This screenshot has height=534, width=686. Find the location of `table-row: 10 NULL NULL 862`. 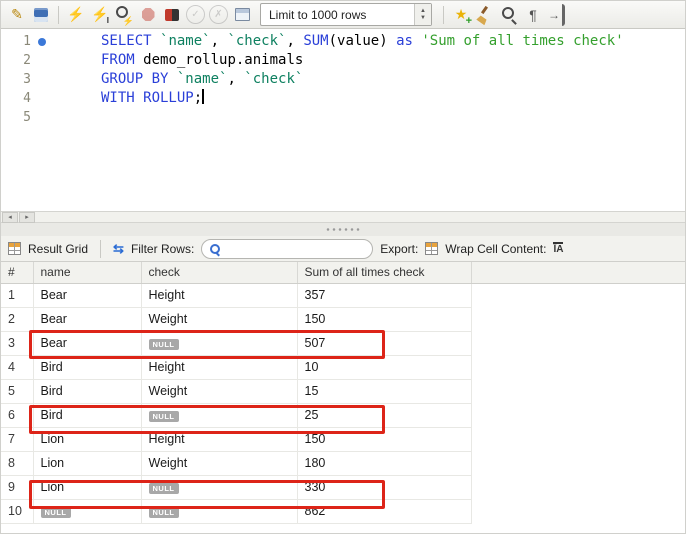

table-row: 10 NULL NULL 862 is located at coordinates (343, 511).